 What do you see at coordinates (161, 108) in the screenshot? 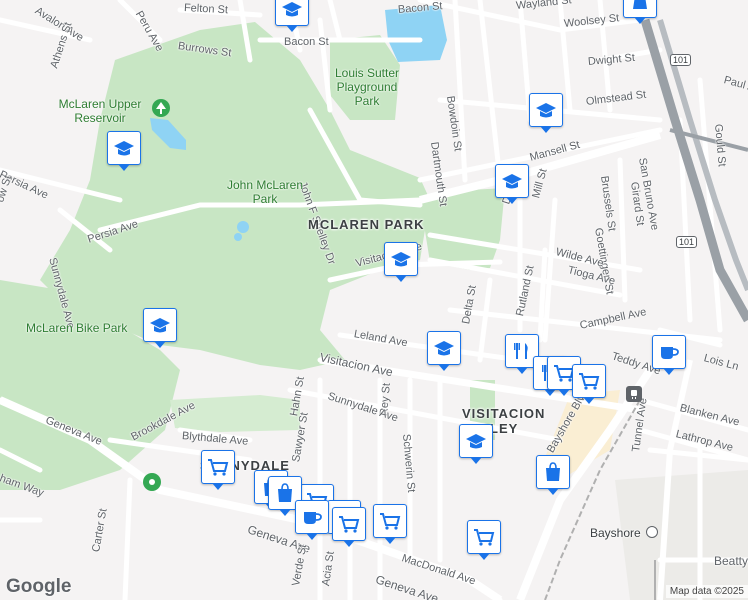
I see `tree-icon` at bounding box center [161, 108].